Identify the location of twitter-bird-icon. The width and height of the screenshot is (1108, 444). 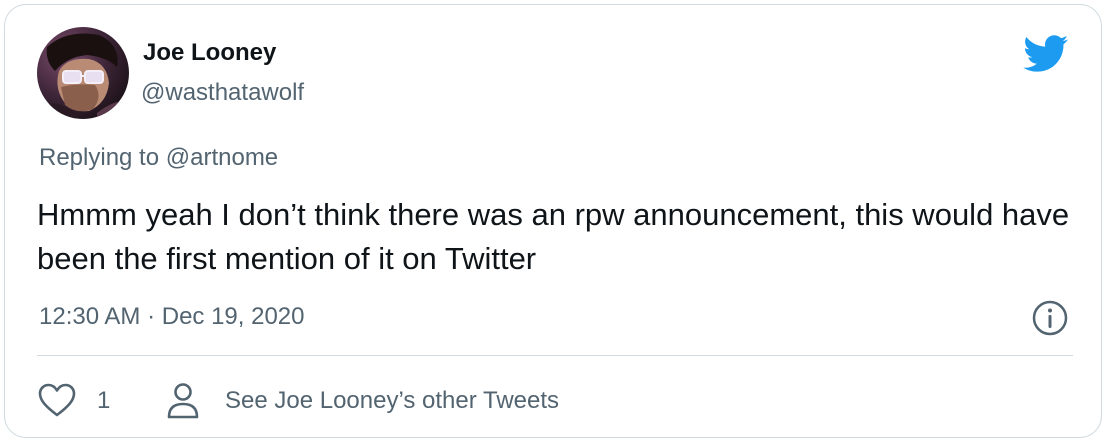
(1046, 54).